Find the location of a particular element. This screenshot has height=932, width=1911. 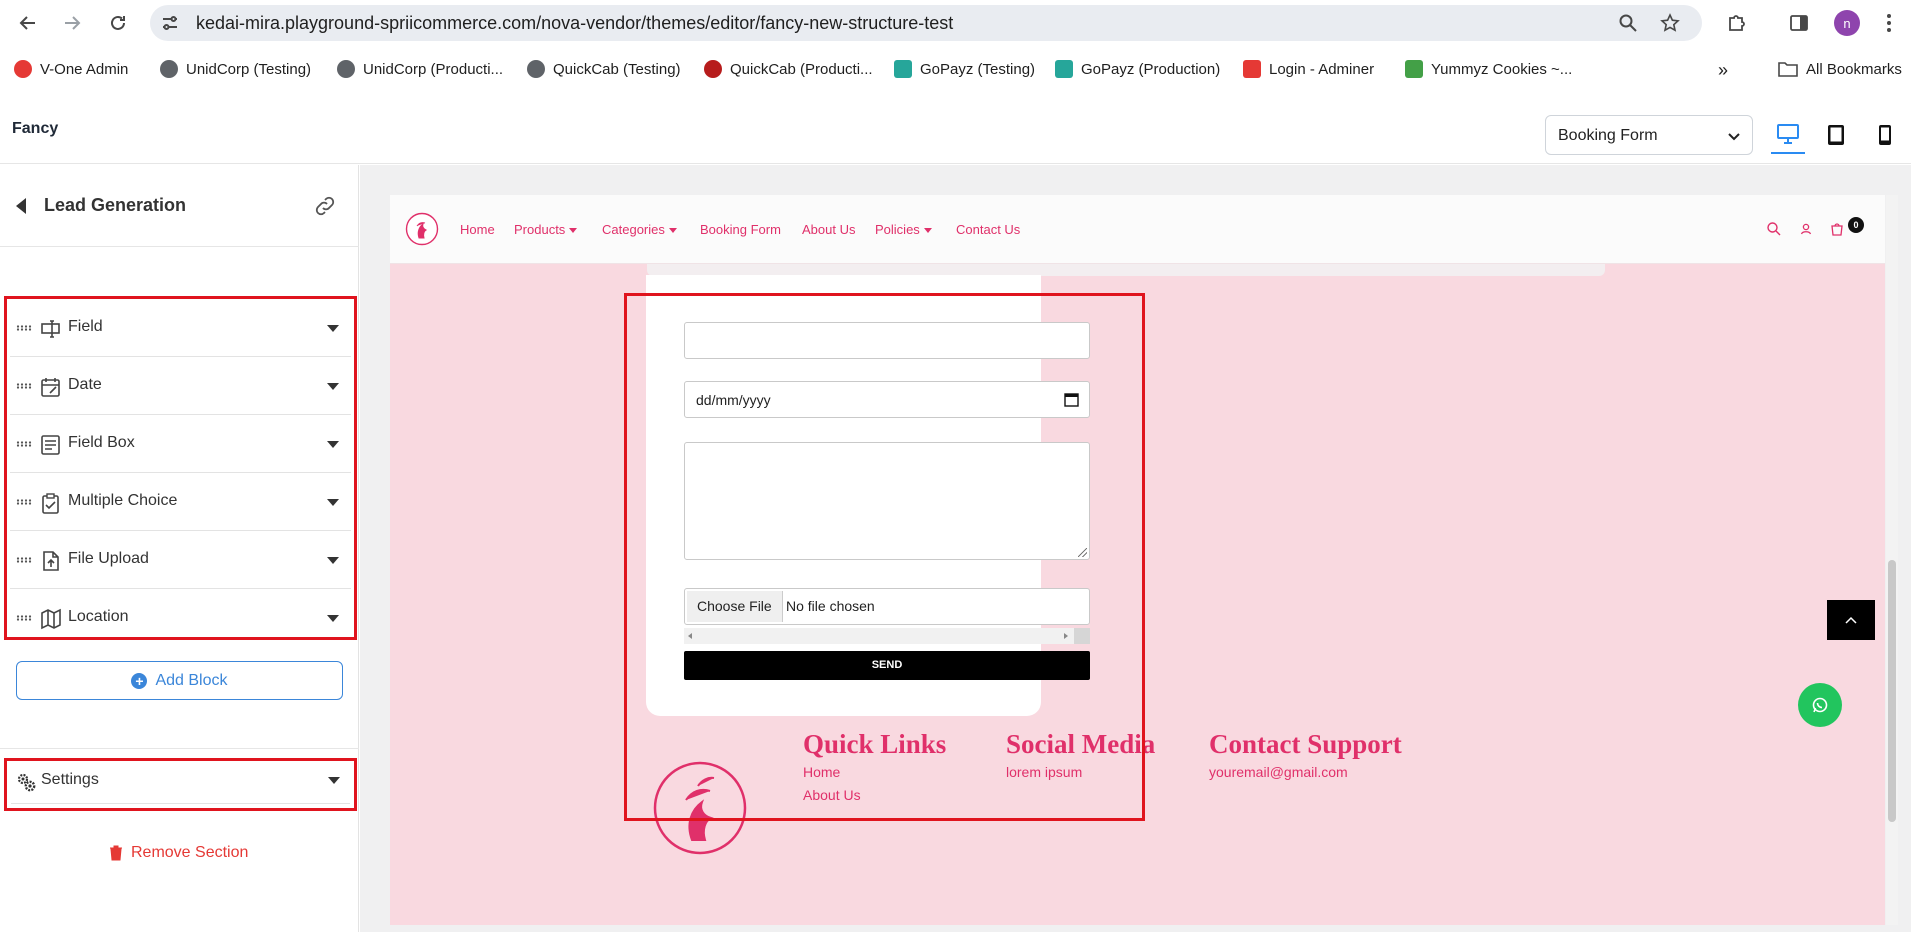

back-icon is located at coordinates (28, 23).